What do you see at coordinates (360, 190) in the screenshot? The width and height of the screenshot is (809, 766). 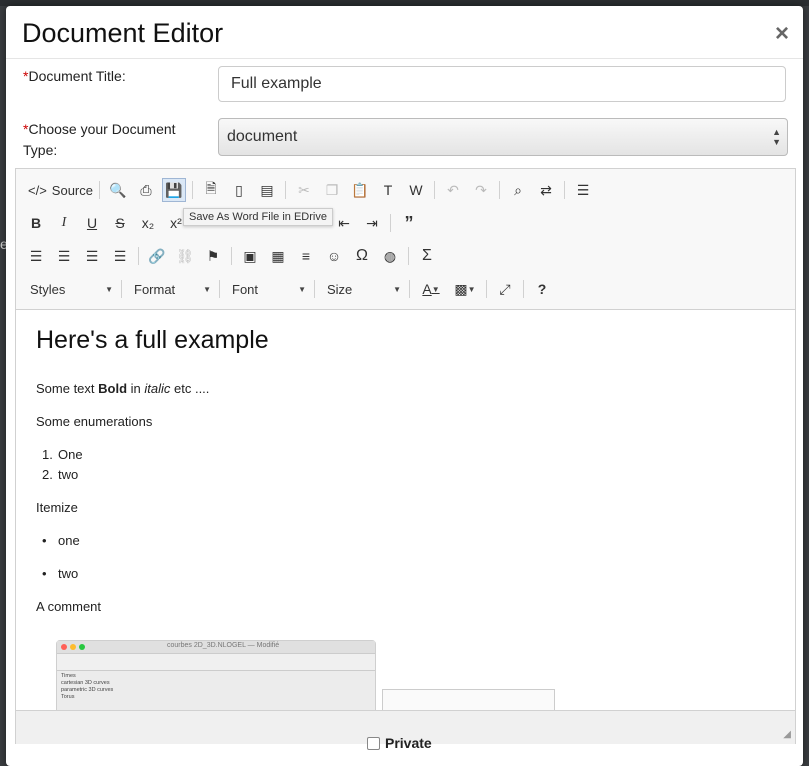 I see `paste-icon: 📋` at bounding box center [360, 190].